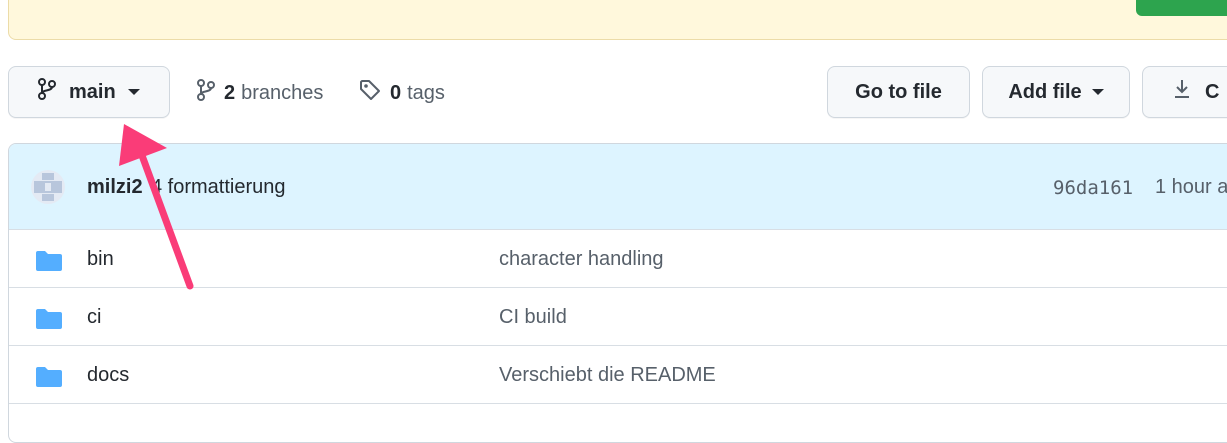 This screenshot has height=443, width=1227. Describe the element at coordinates (618, 422) in the screenshot. I see `table-row` at that location.